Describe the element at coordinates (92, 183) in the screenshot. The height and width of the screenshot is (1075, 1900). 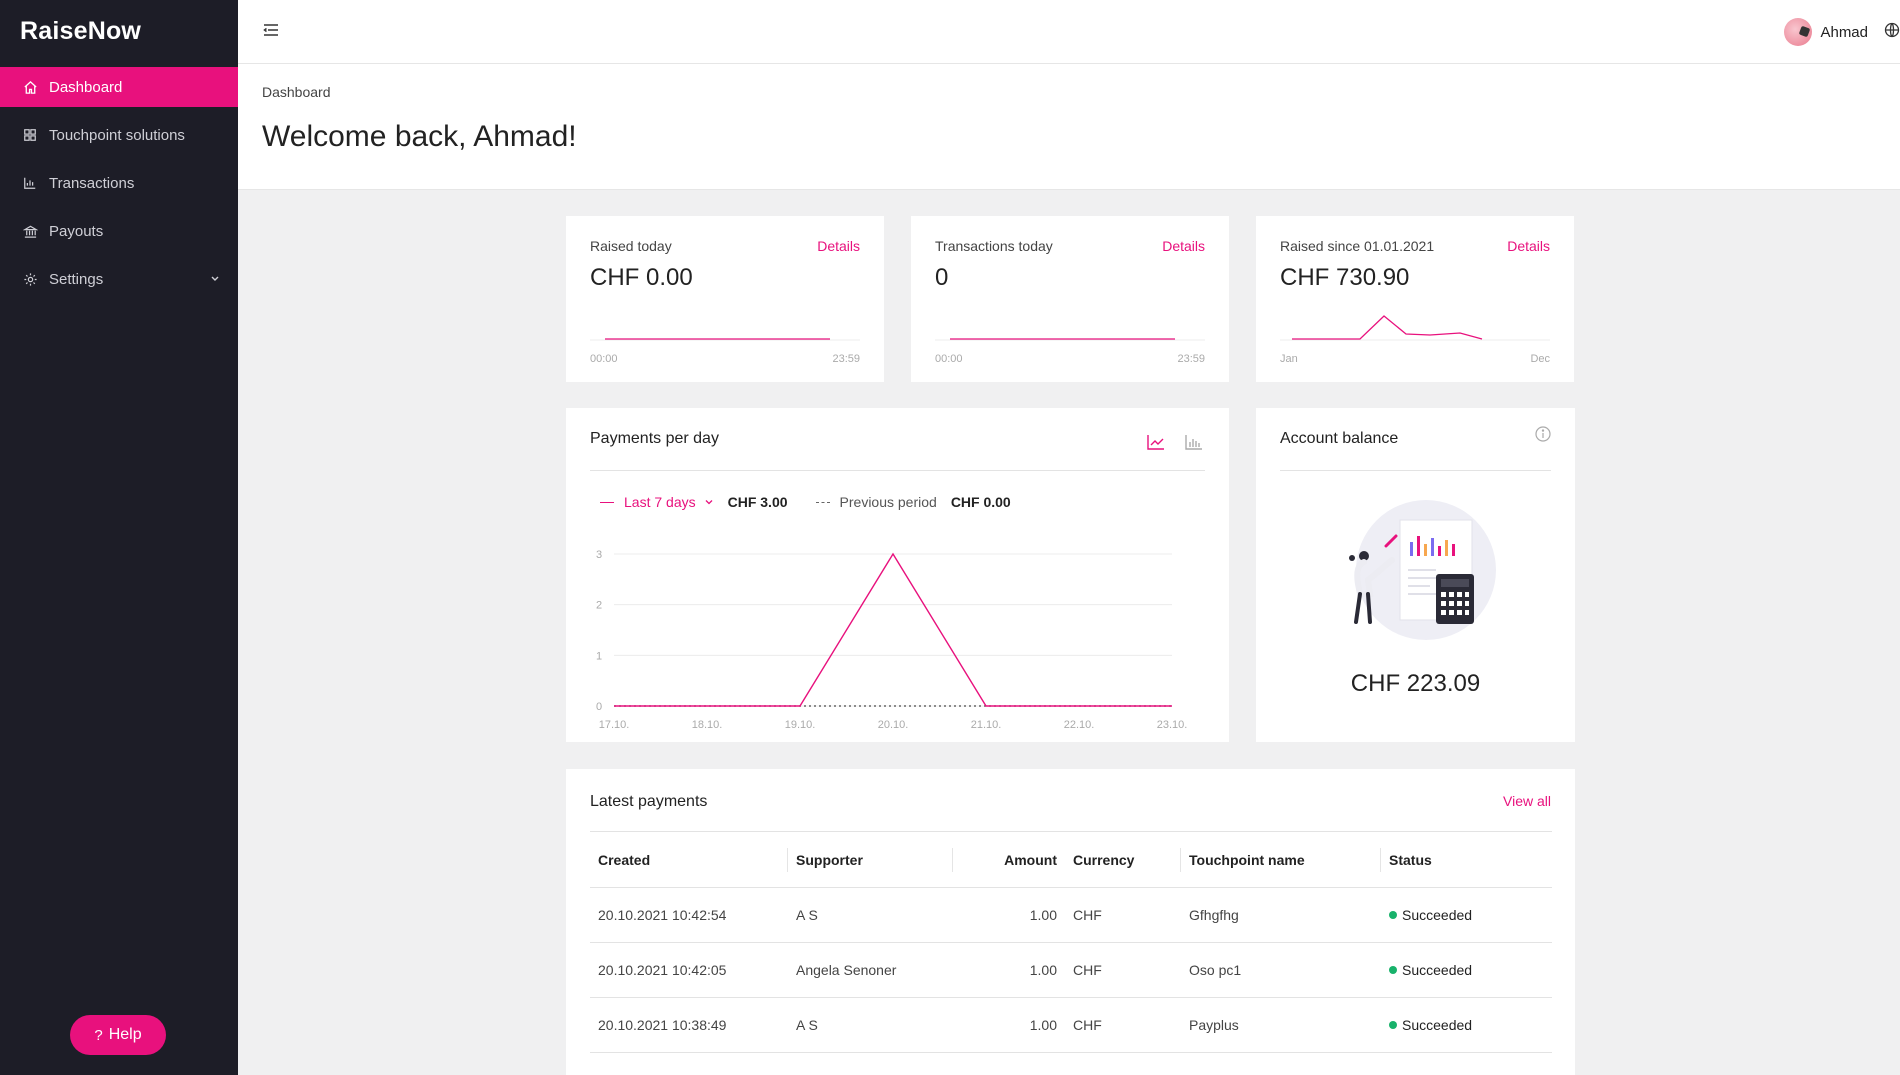
I see `sidebar-item-label: Transactions` at that location.